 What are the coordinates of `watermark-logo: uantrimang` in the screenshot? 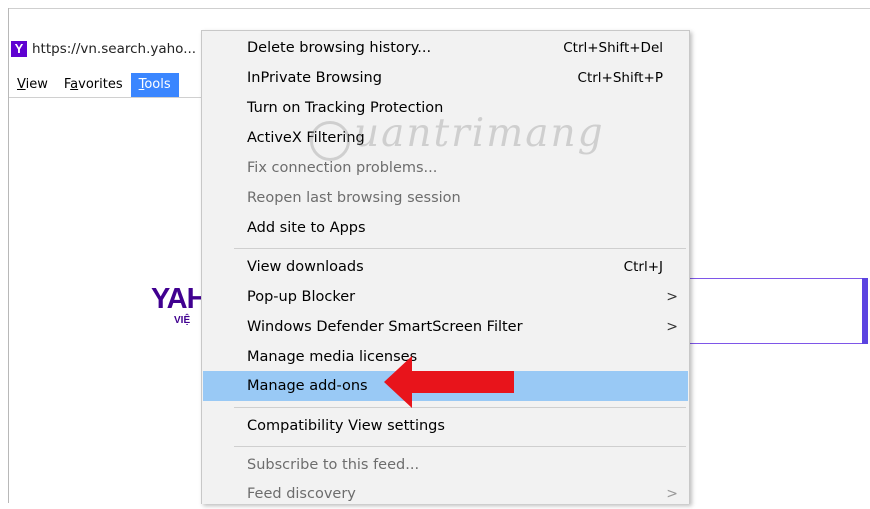 It's located at (460, 139).